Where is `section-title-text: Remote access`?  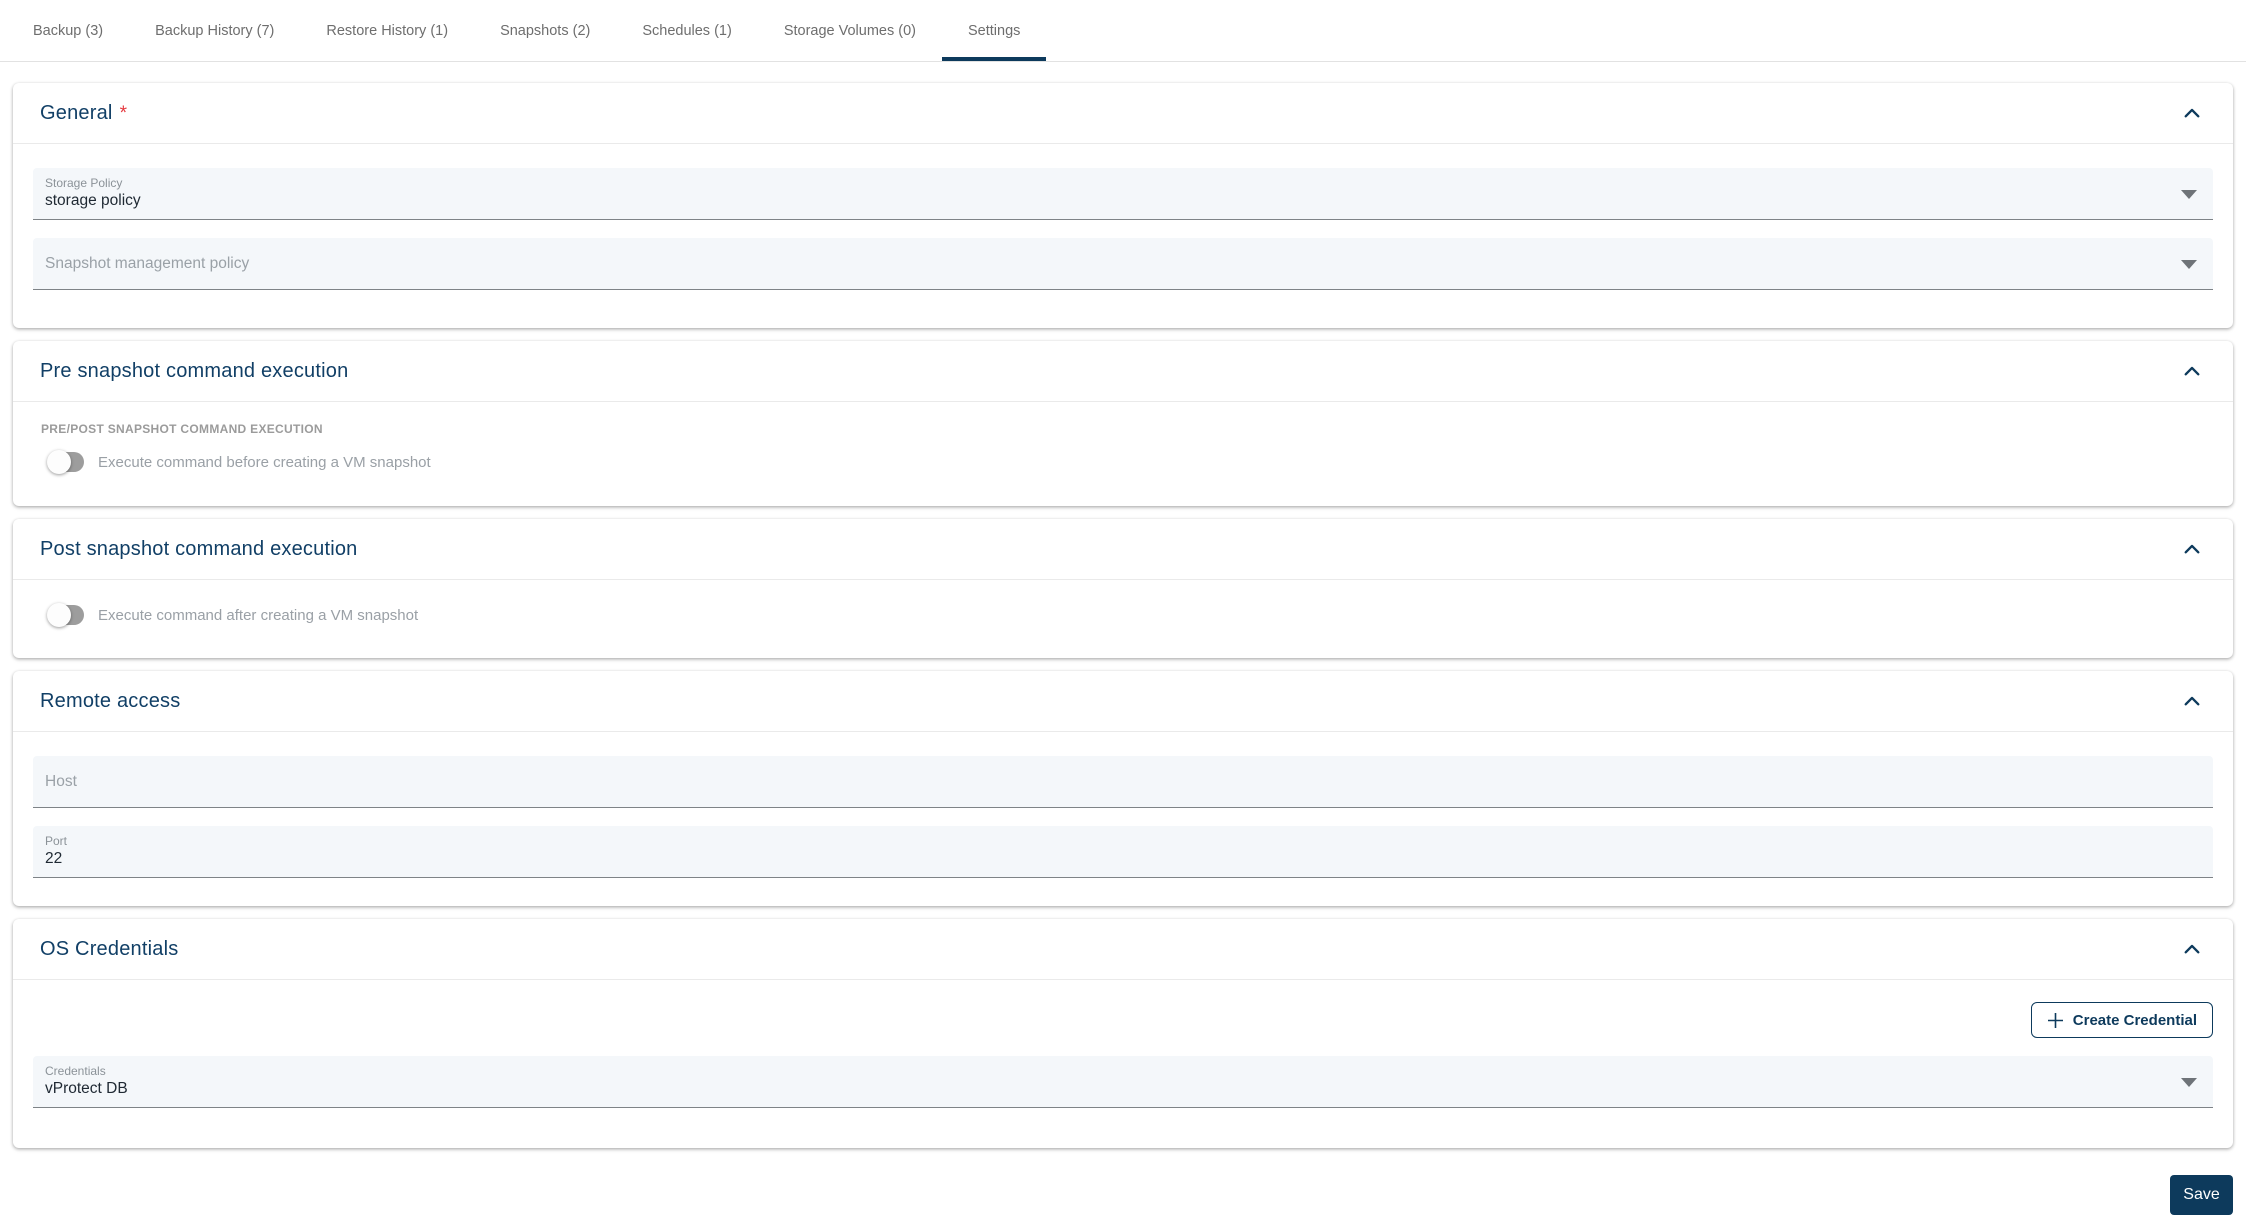
section-title-text: Remote access is located at coordinates (110, 700).